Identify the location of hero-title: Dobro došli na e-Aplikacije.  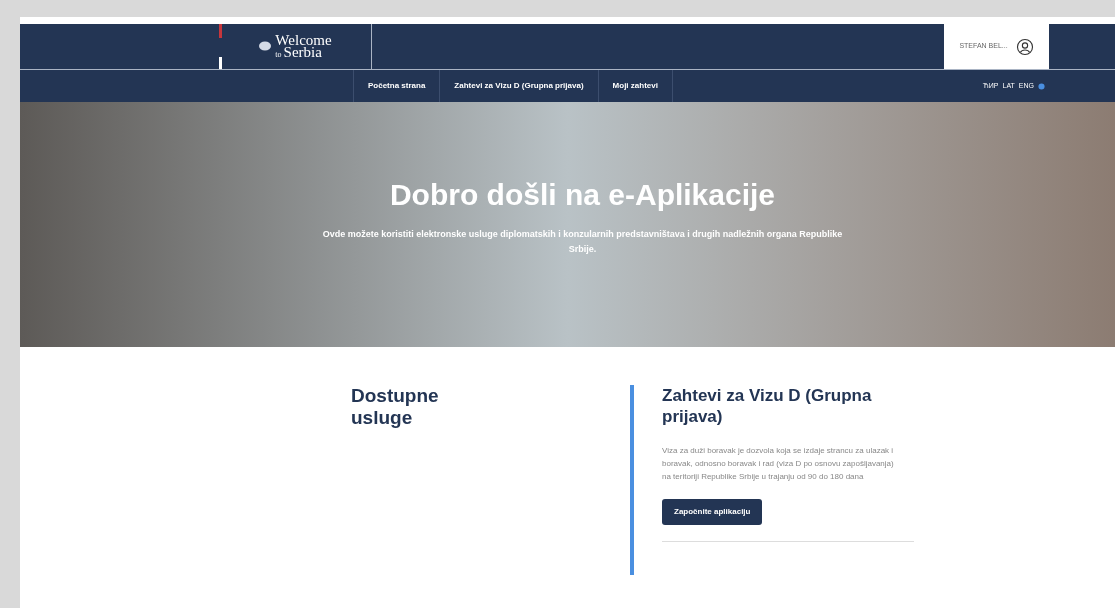
(582, 195).